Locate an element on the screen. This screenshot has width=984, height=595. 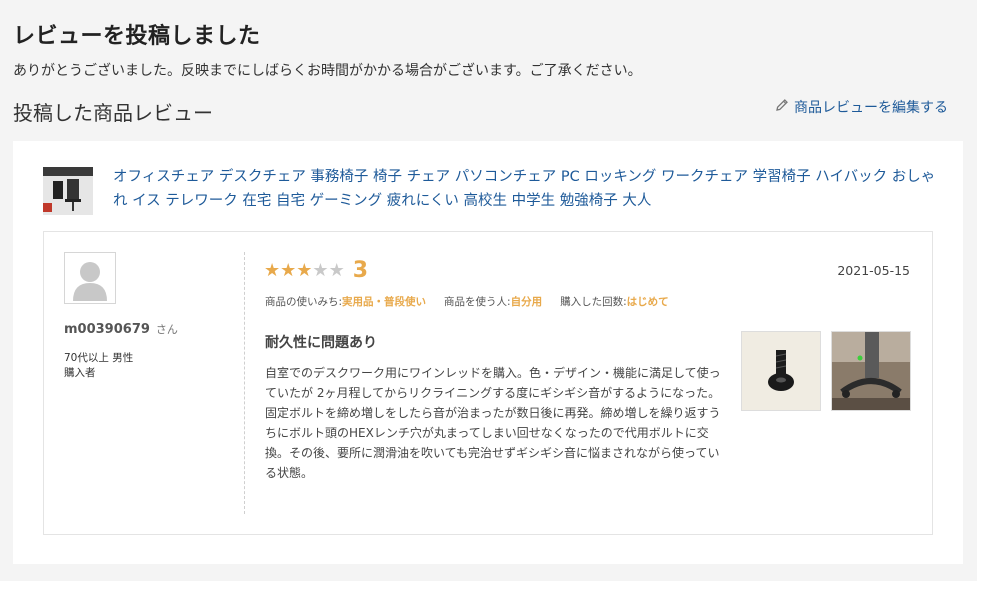
reviewer-buyer-status: 購入者 is located at coordinates (80, 373).